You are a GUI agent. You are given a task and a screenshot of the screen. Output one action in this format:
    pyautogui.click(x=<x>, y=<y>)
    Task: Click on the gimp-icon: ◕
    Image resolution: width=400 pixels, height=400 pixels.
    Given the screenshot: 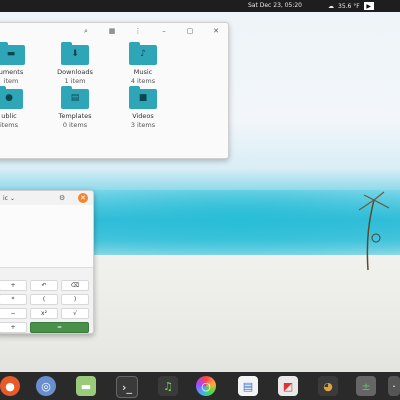 What is the action you would take?
    pyautogui.click(x=328, y=386)
    